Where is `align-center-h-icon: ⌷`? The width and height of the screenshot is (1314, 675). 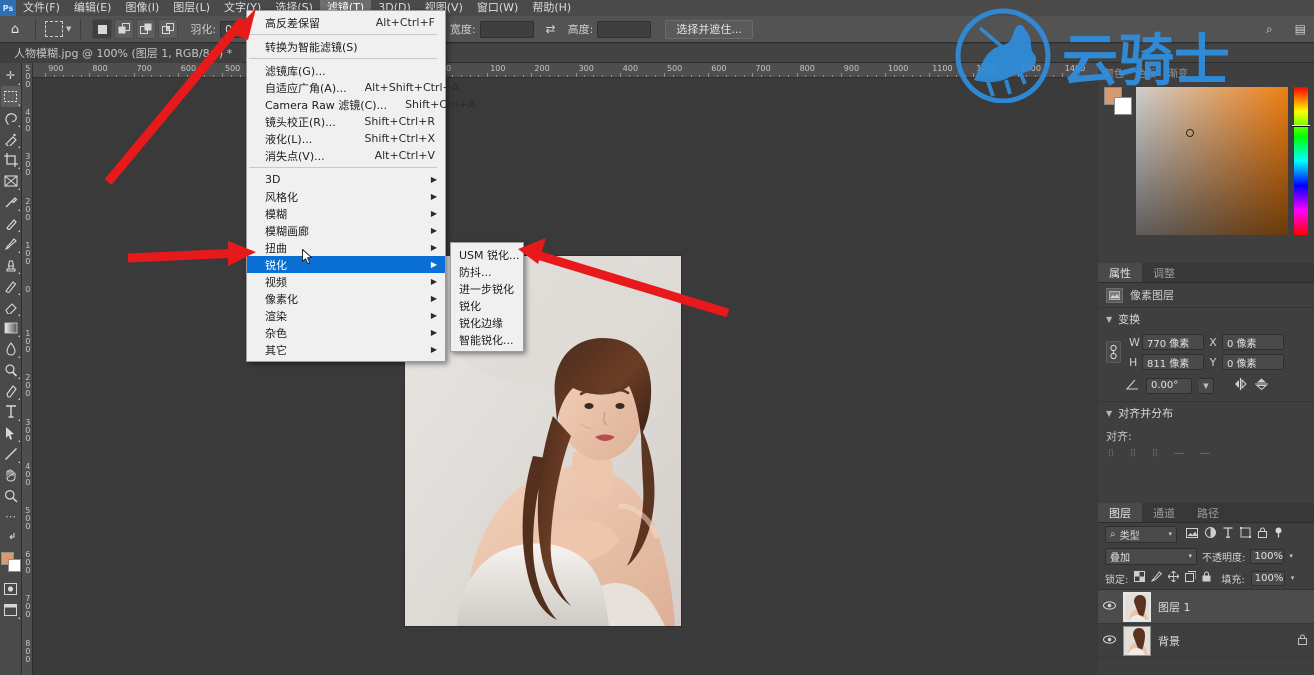 align-center-h-icon: ⌷ is located at coordinates (1133, 453).